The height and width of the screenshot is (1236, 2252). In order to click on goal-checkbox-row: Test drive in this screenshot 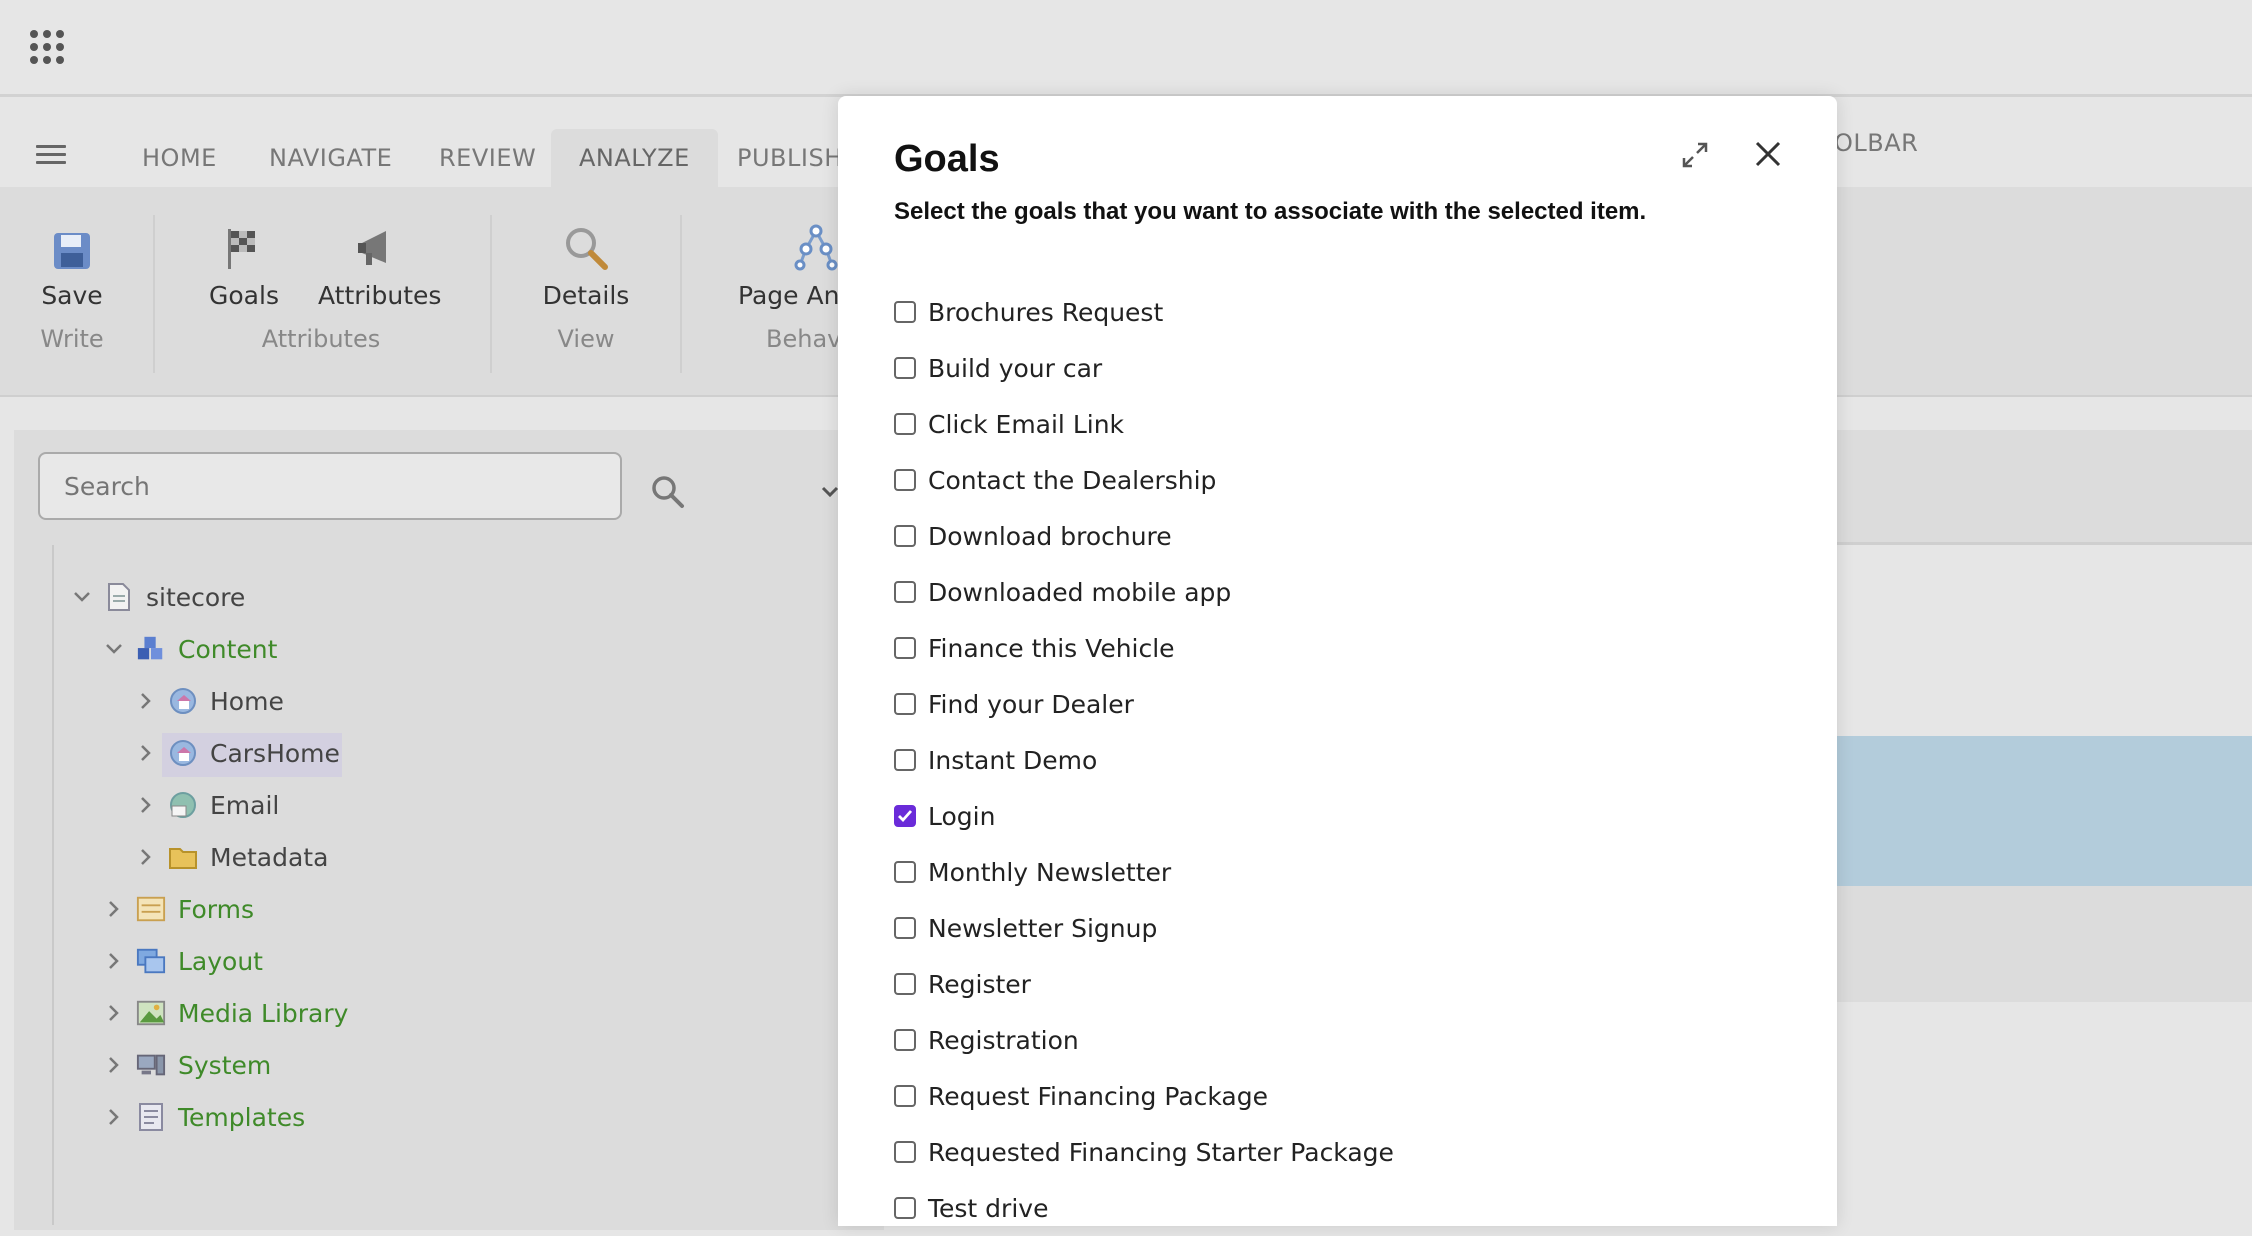, I will do `click(1144, 1208)`.